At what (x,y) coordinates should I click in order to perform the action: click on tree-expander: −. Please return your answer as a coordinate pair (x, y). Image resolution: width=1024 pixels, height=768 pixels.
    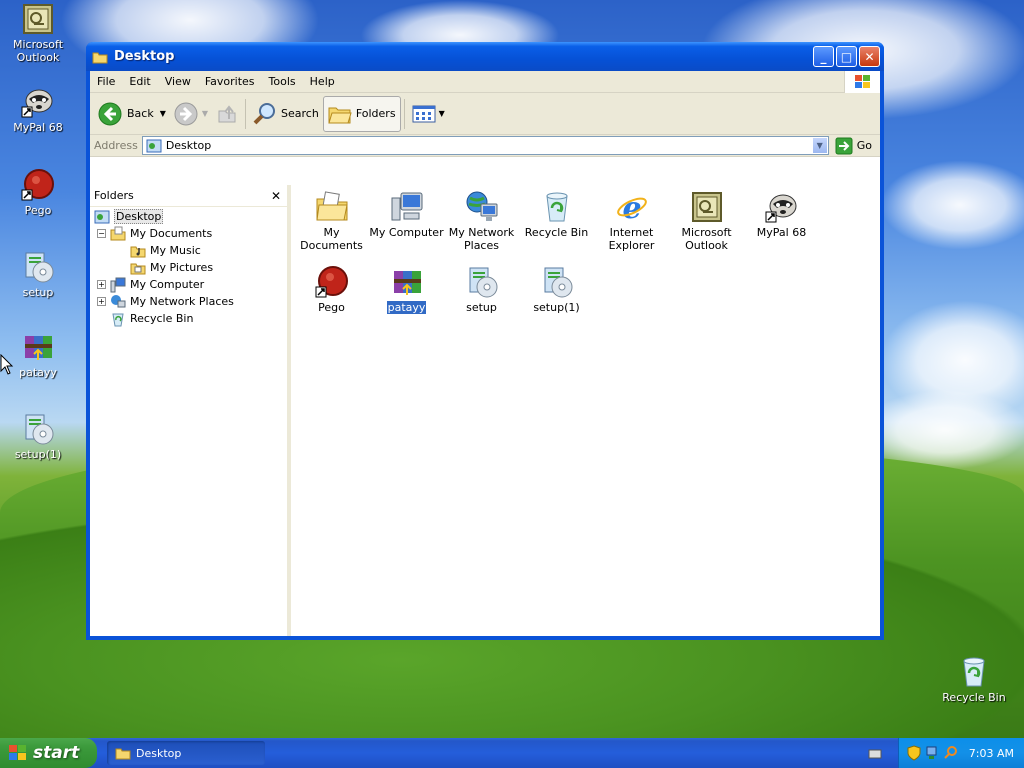
    Looking at the image, I should click on (101, 233).